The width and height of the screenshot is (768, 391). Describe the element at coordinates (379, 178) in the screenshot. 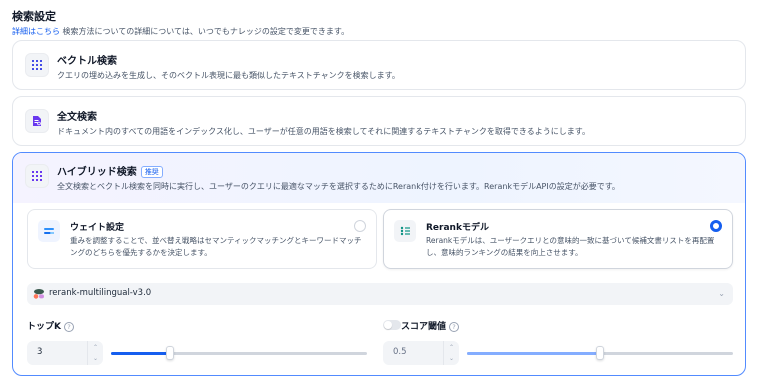

I see `hybrid-search-header` at that location.